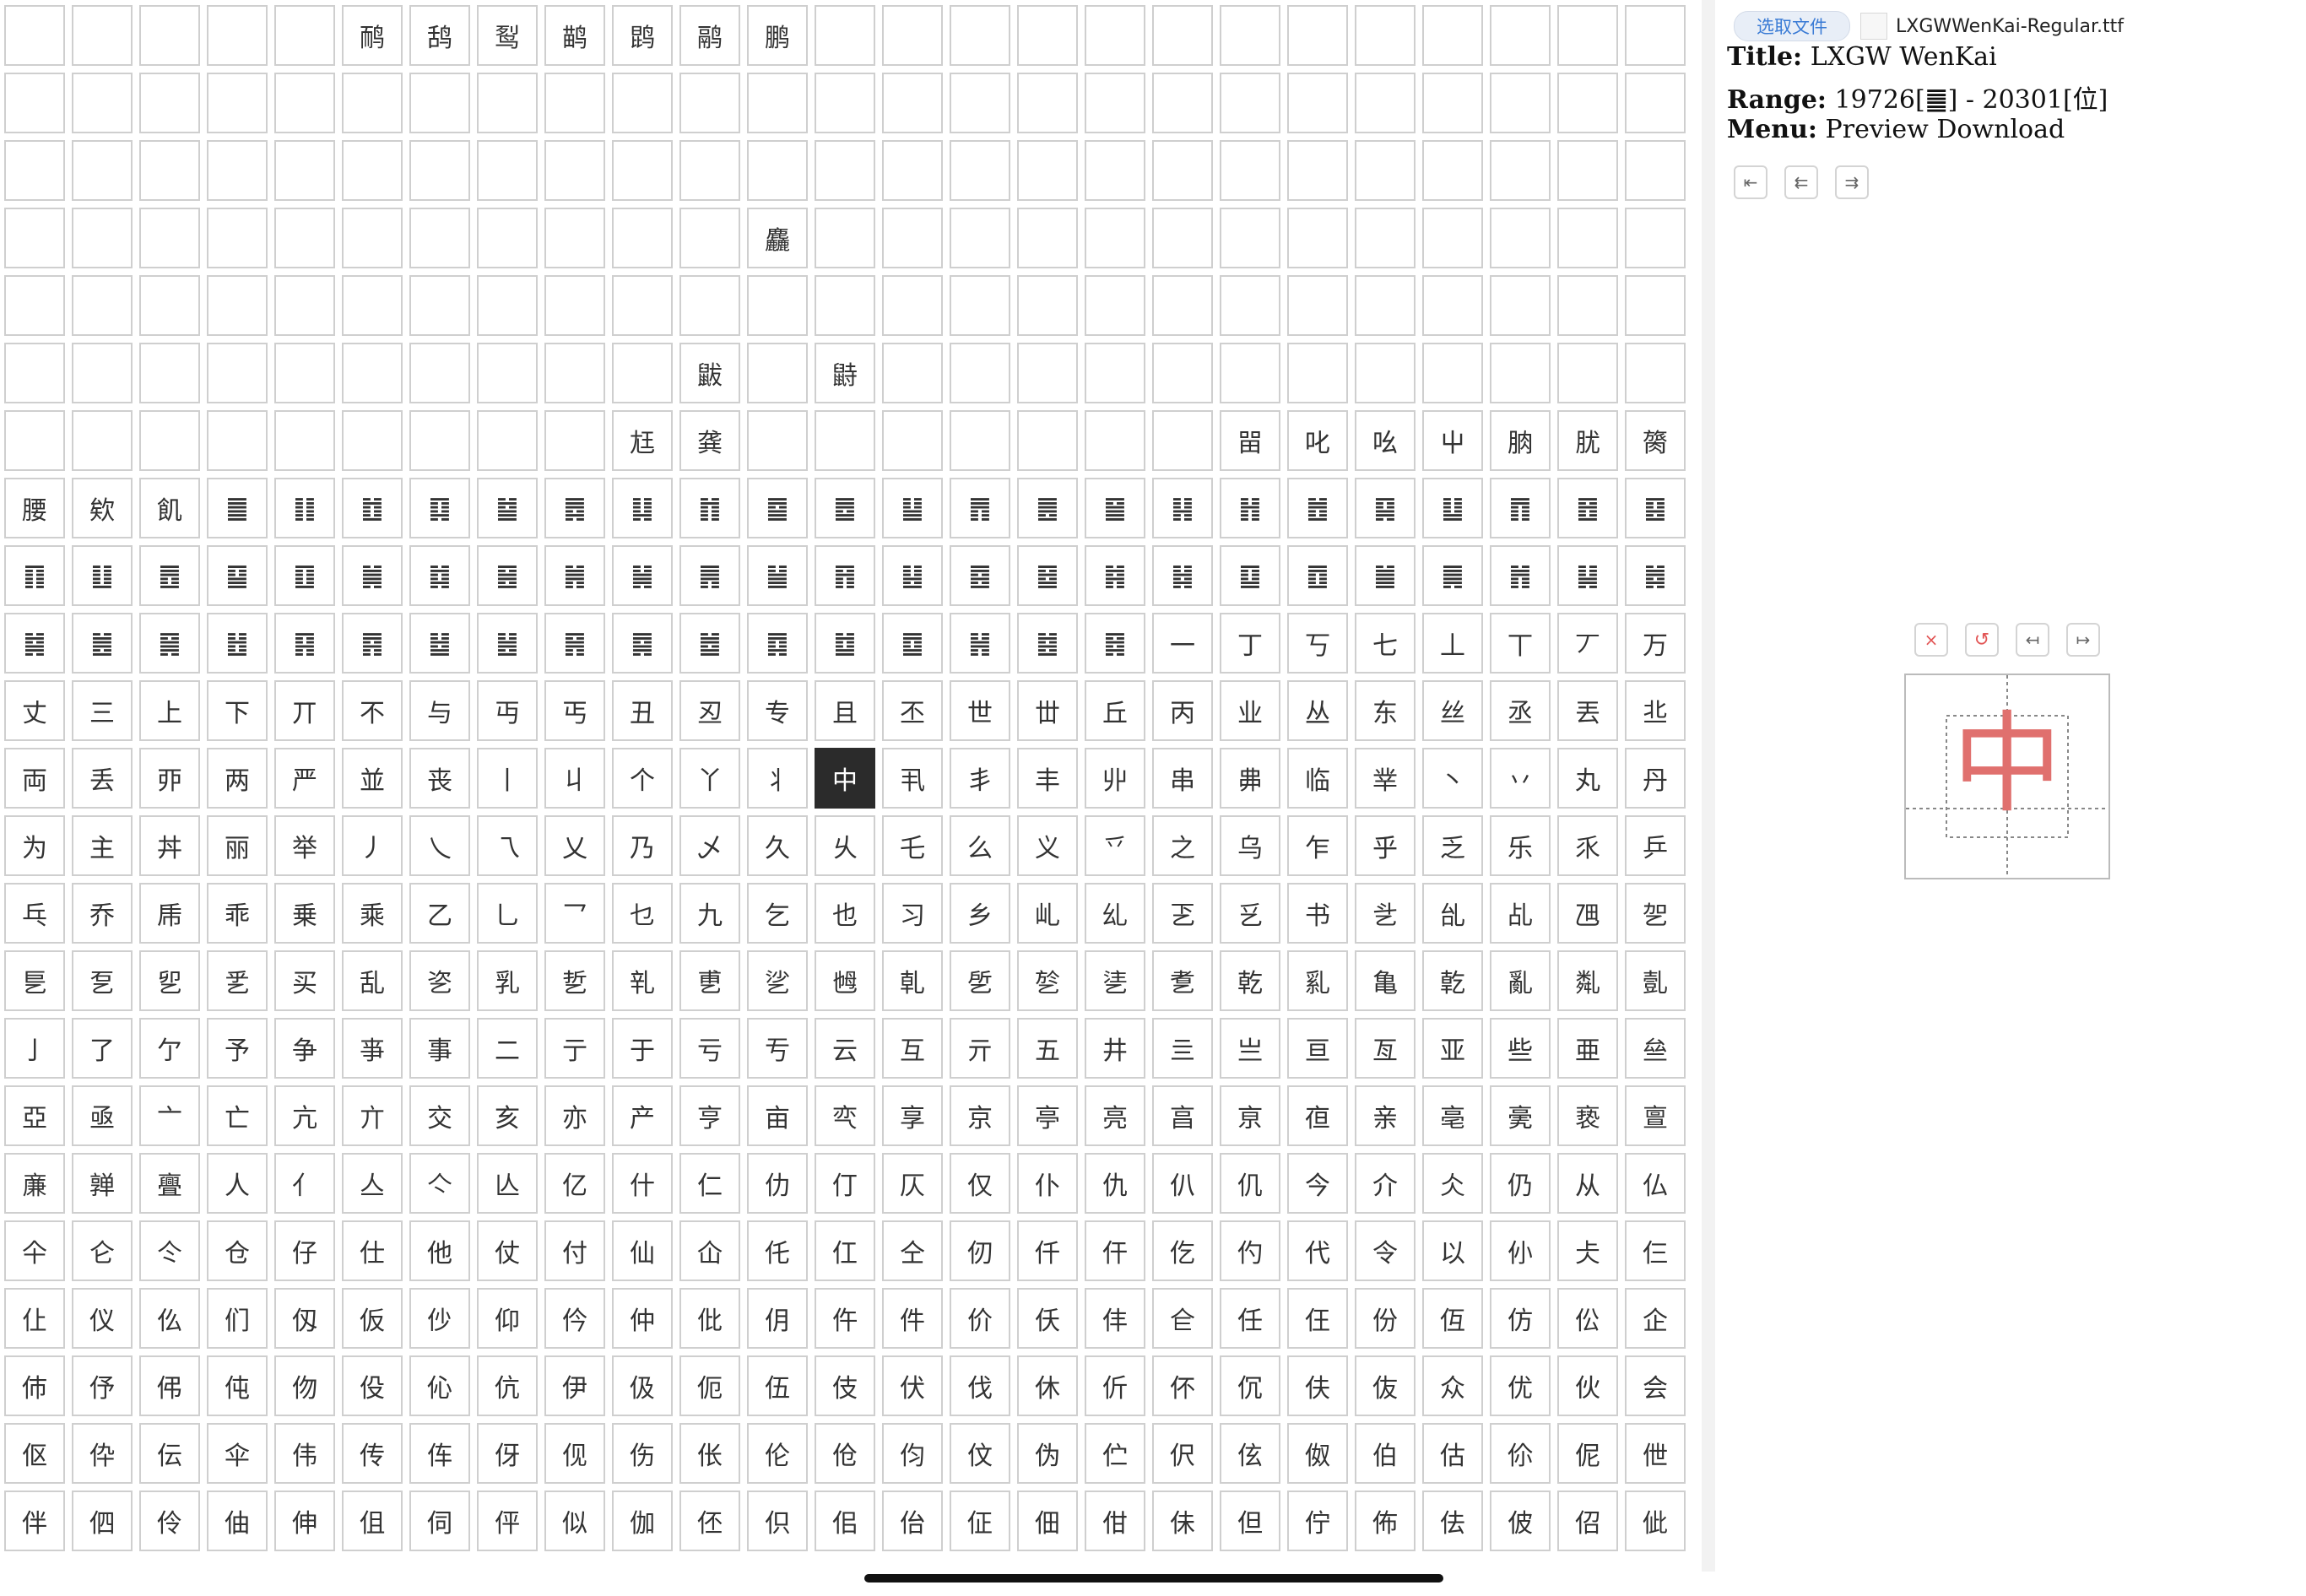  What do you see at coordinates (1182, 980) in the screenshot?
I see `glyph-cell: 乽` at bounding box center [1182, 980].